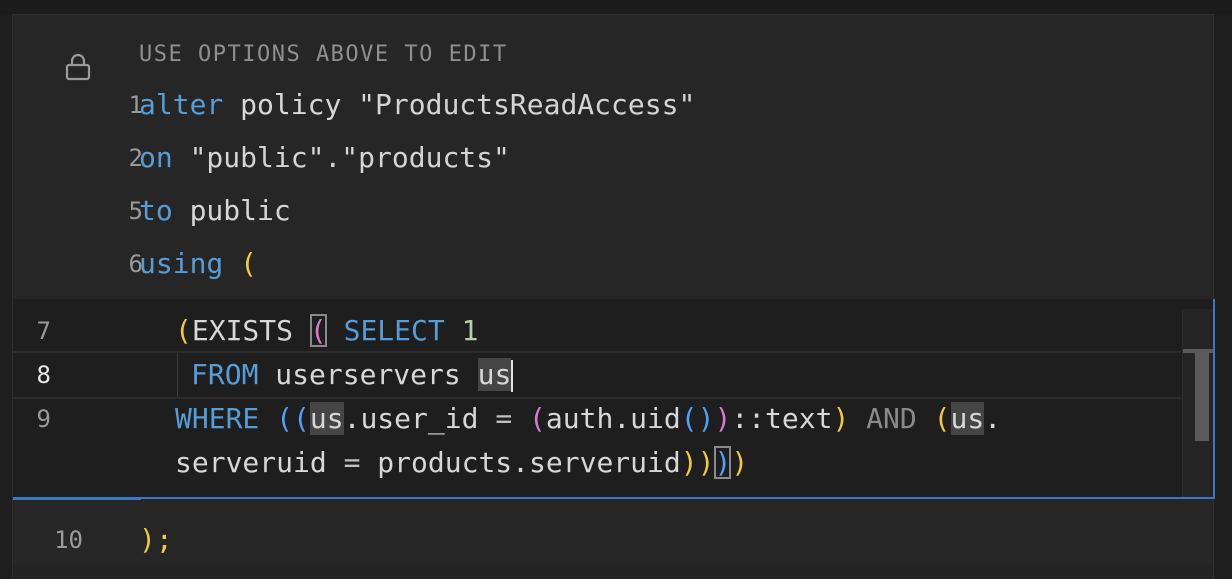 Image resolution: width=1232 pixels, height=579 pixels. What do you see at coordinates (323, 54) in the screenshot?
I see `readonly-notice: USE OPTIONS ABOVE TO EDIT` at bounding box center [323, 54].